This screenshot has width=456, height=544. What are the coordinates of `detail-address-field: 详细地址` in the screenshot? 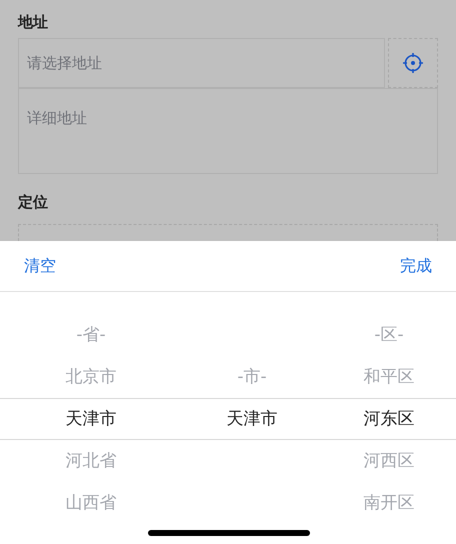 It's located at (228, 131).